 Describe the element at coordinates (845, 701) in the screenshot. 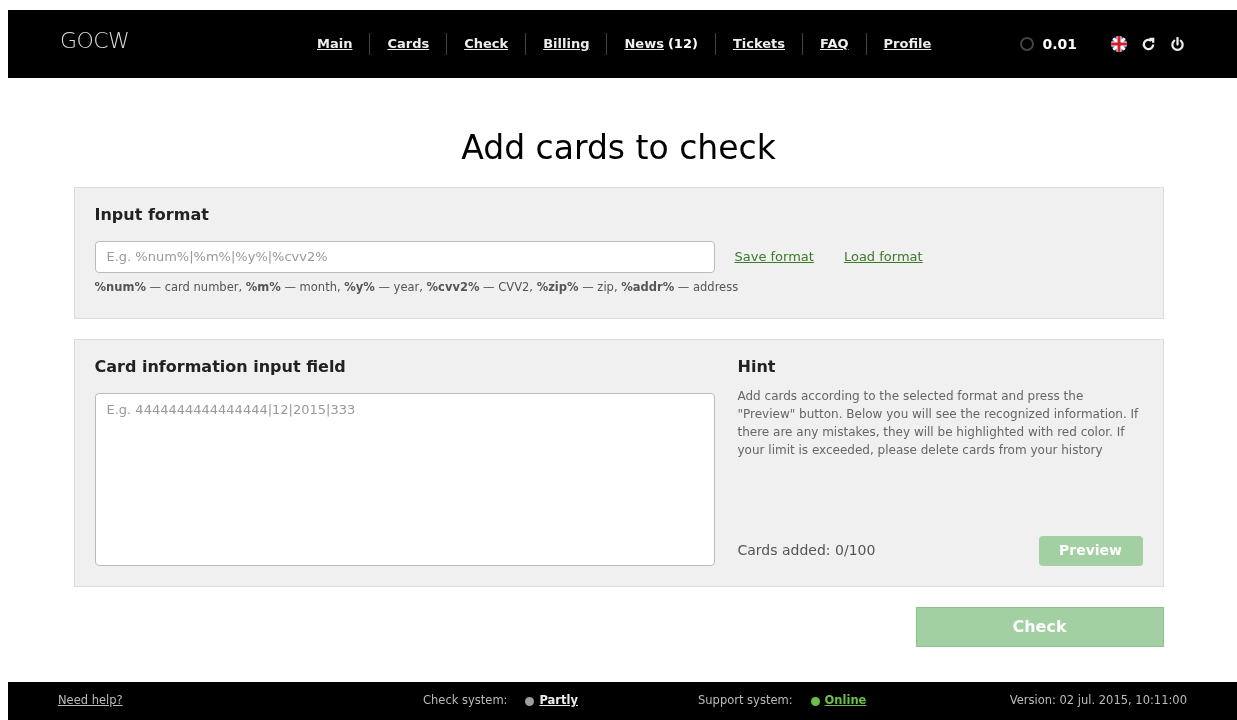

I see `status-link: Online` at that location.